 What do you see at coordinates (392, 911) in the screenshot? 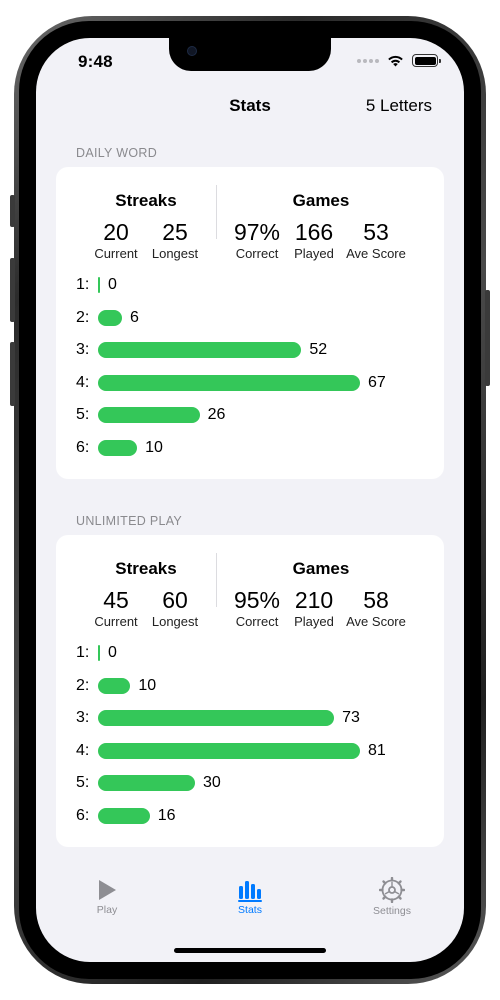
I see `tab-settings-label: Settings` at bounding box center [392, 911].